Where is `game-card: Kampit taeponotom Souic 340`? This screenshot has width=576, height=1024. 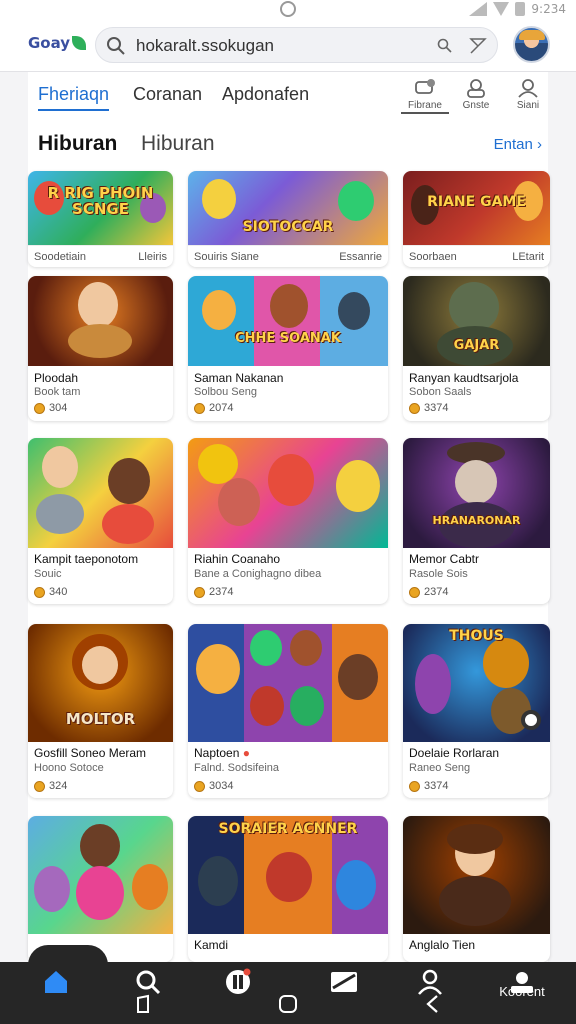
game-card: Kampit taeponotom Souic 340 is located at coordinates (100, 521).